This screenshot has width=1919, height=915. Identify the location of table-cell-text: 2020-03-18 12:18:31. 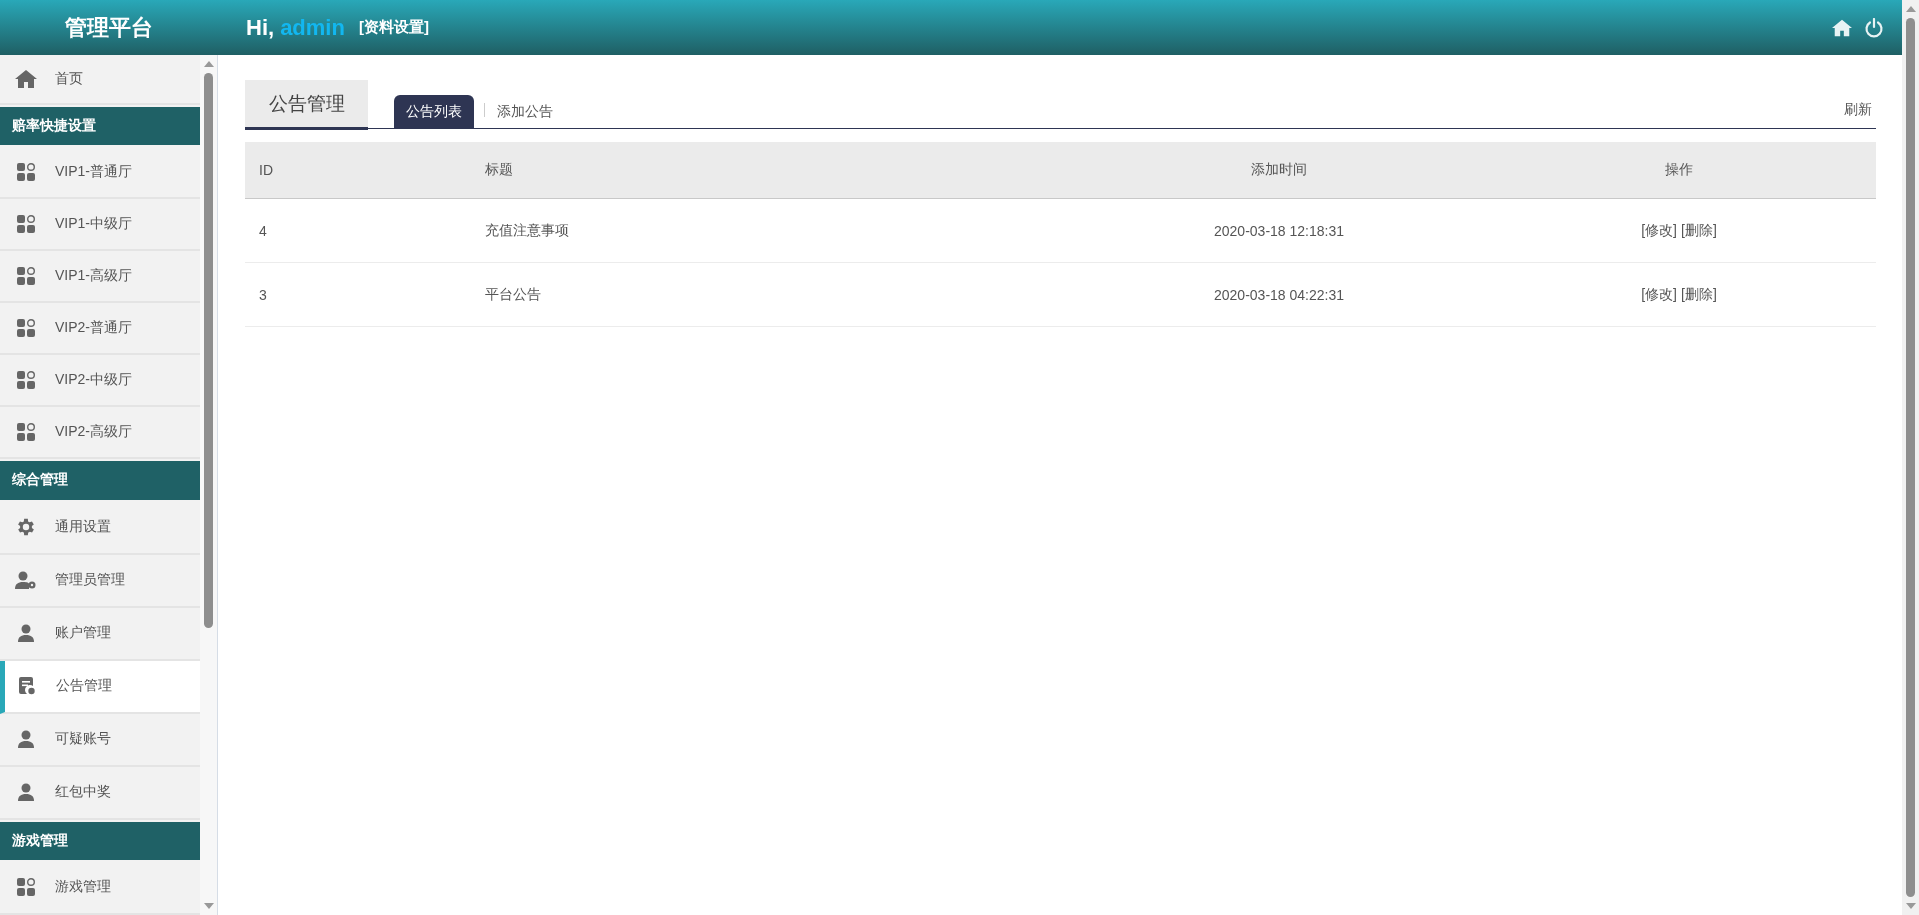
(1279, 230).